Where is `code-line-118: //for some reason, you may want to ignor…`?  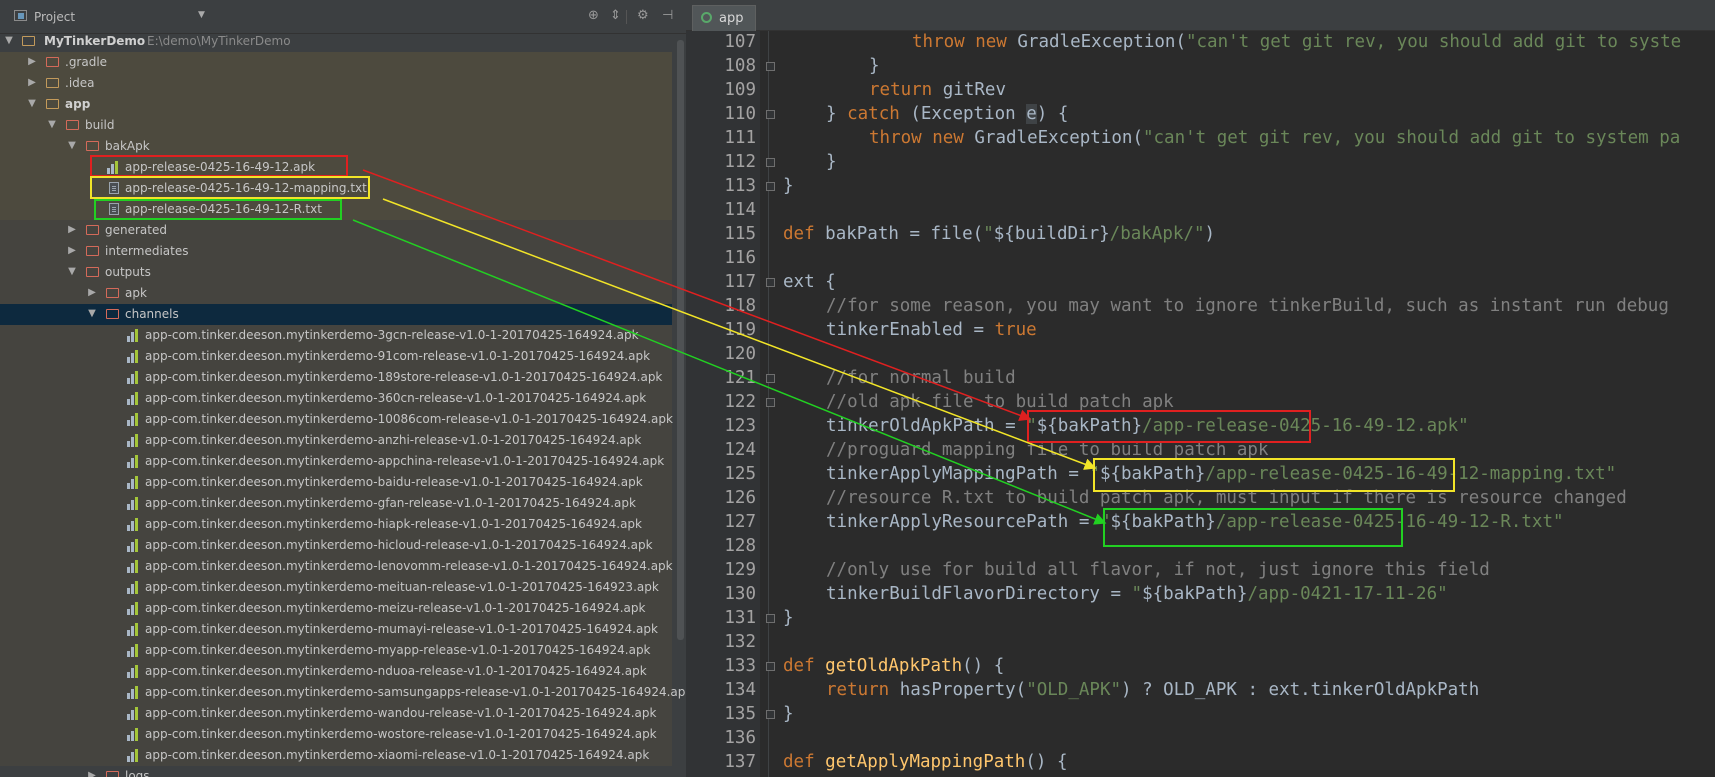
code-line-118: //for some reason, you may want to ignor… is located at coordinates (1247, 306).